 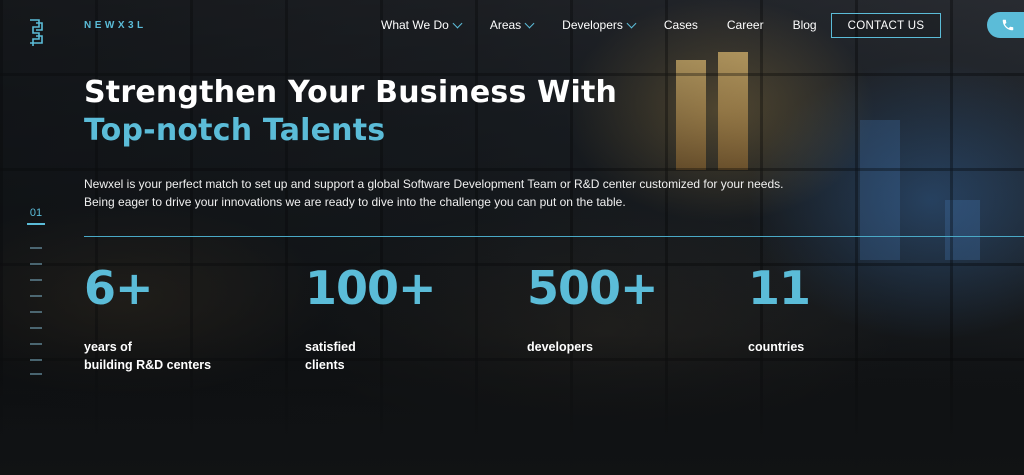 What do you see at coordinates (886, 25) in the screenshot?
I see `contact-us-button: CONTACT US` at bounding box center [886, 25].